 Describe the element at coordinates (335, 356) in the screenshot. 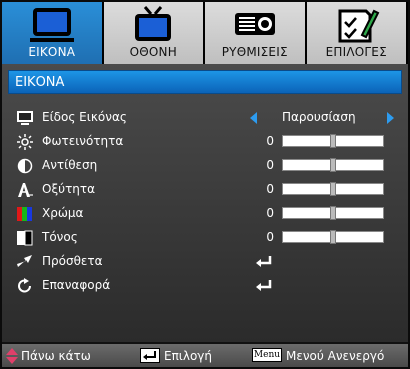

I see `menu-hint: Μενού Ανενεργό` at that location.